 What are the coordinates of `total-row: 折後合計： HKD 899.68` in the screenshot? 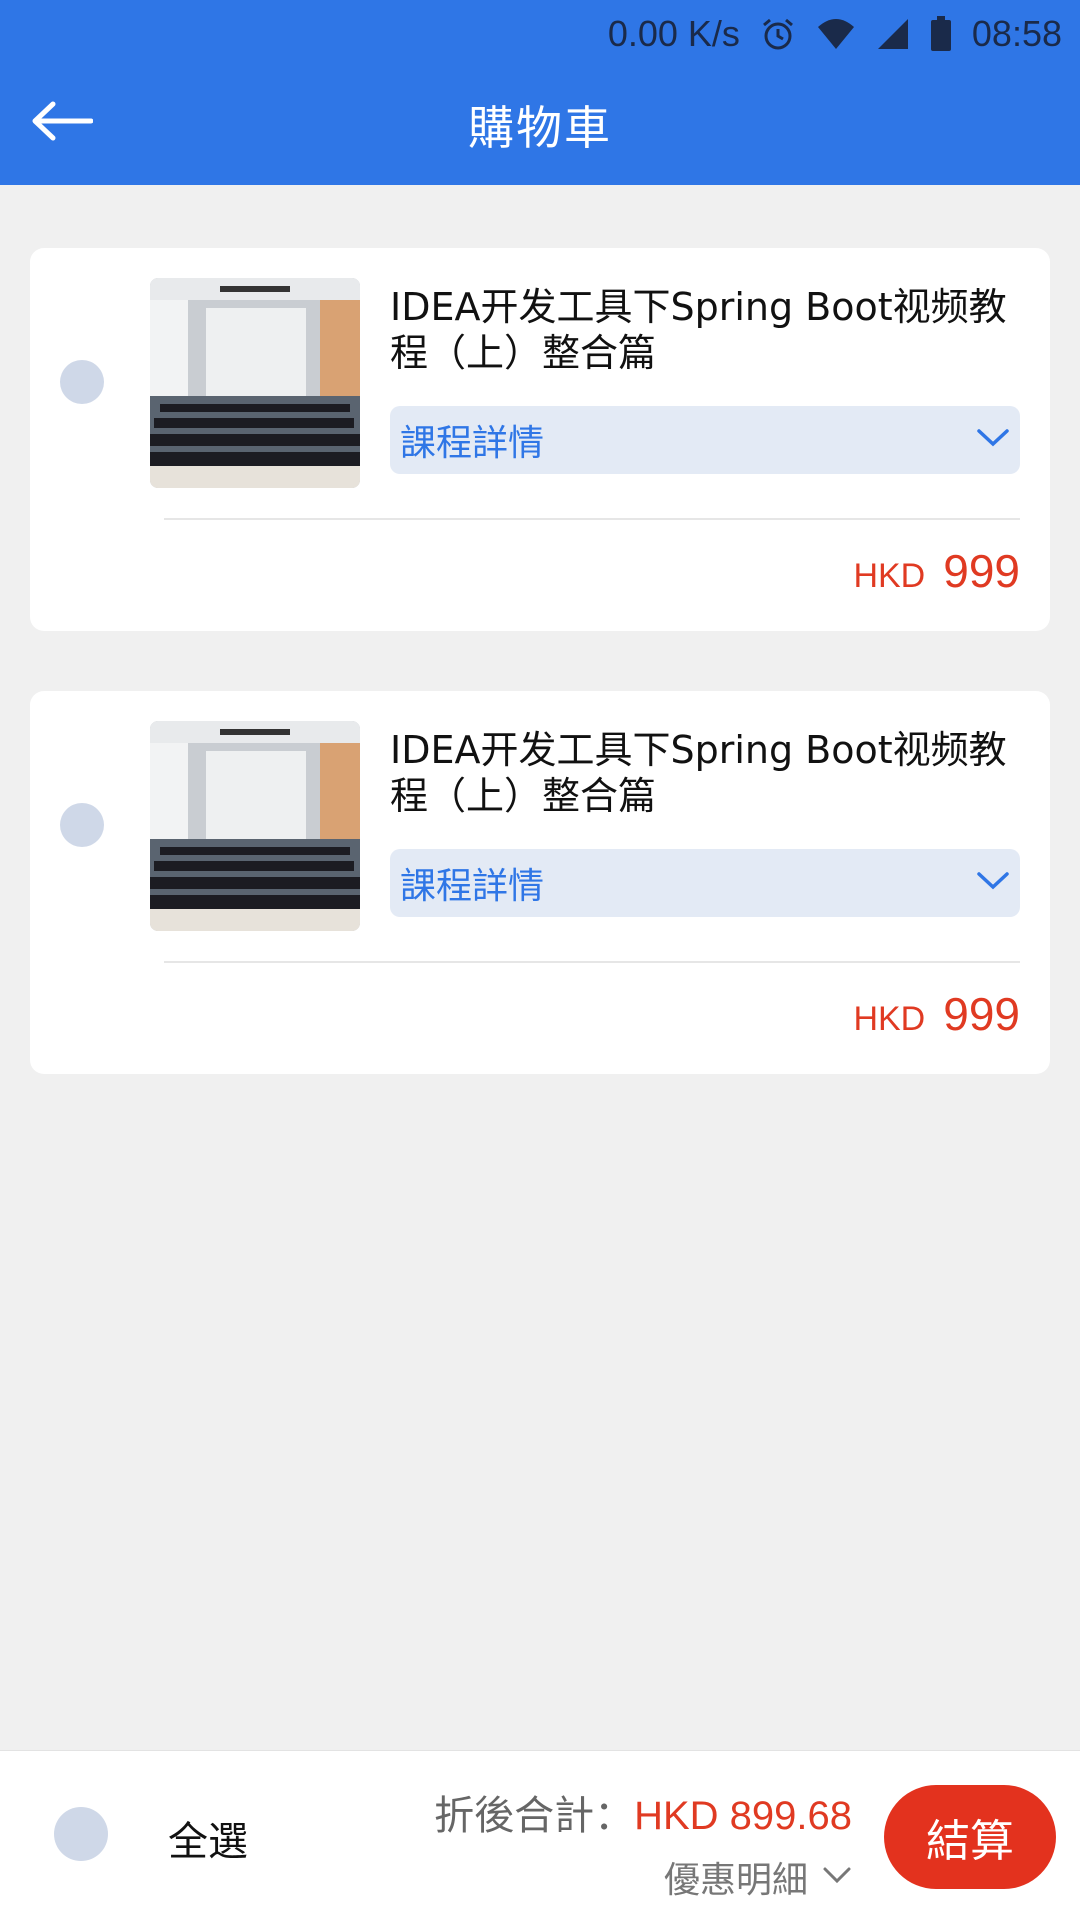 It's located at (643, 1812).